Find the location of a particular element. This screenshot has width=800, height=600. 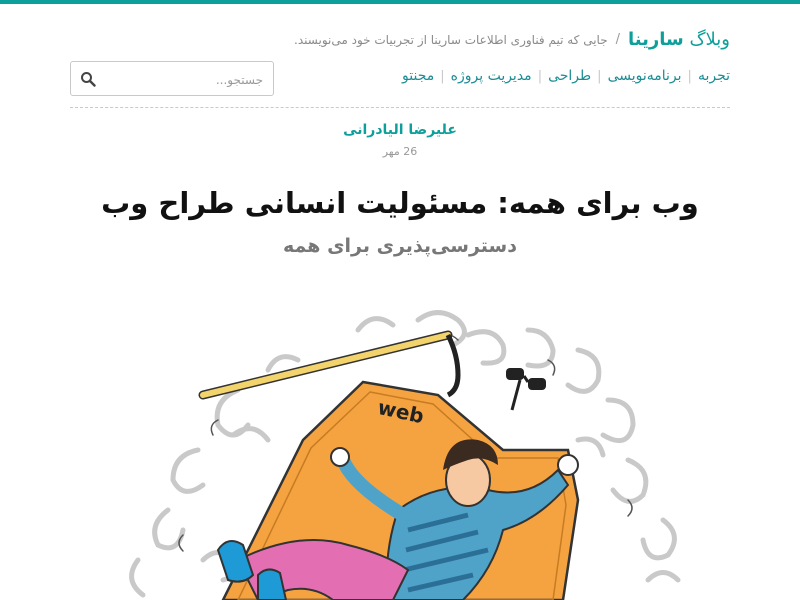

nav-item-experience: تجربه is located at coordinates (714, 76).